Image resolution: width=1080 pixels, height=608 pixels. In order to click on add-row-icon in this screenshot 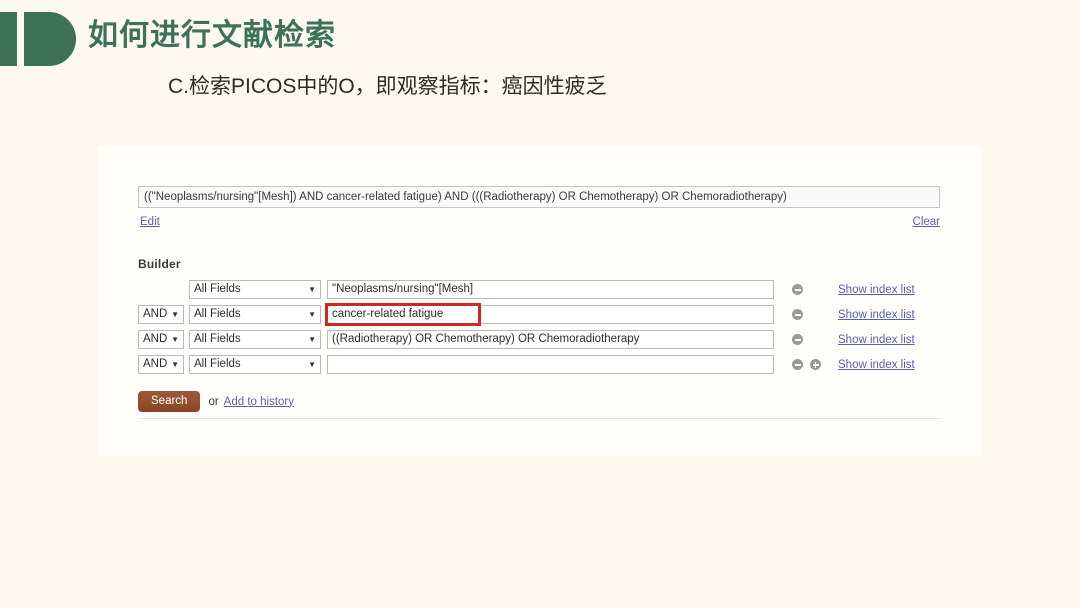, I will do `click(815, 364)`.